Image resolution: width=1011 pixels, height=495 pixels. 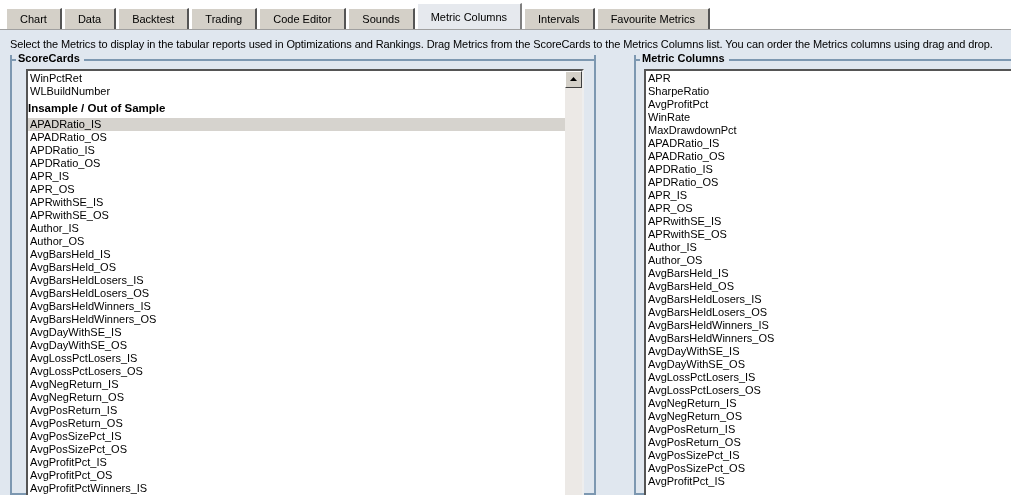 I want to click on scroll-up-icon, so click(x=573, y=79).